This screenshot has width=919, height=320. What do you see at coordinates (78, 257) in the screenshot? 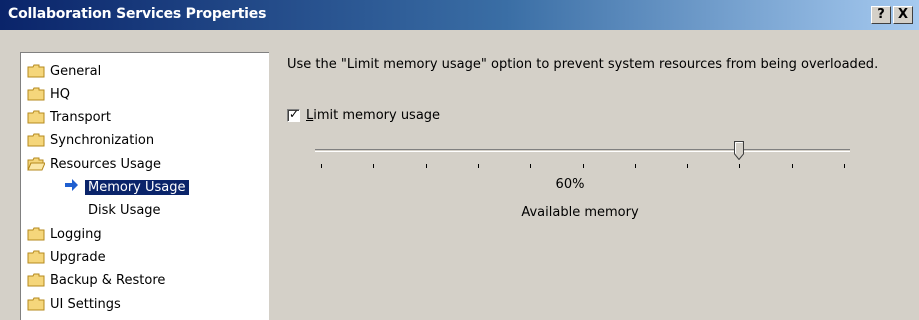
I see `tree-item-label: Upgrade` at bounding box center [78, 257].